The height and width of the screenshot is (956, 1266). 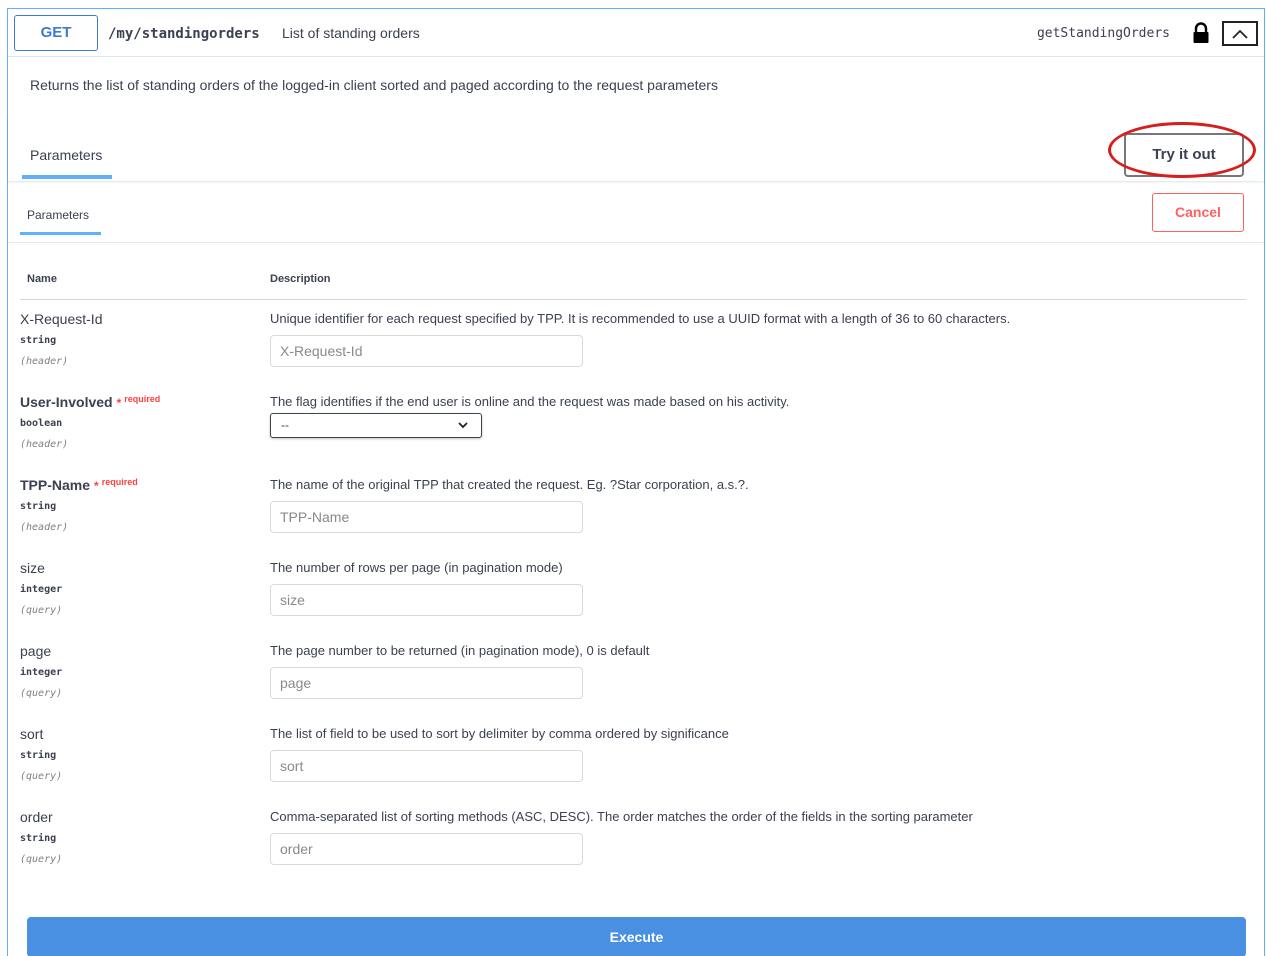 I want to click on chevron-up-icon, so click(x=1240, y=34).